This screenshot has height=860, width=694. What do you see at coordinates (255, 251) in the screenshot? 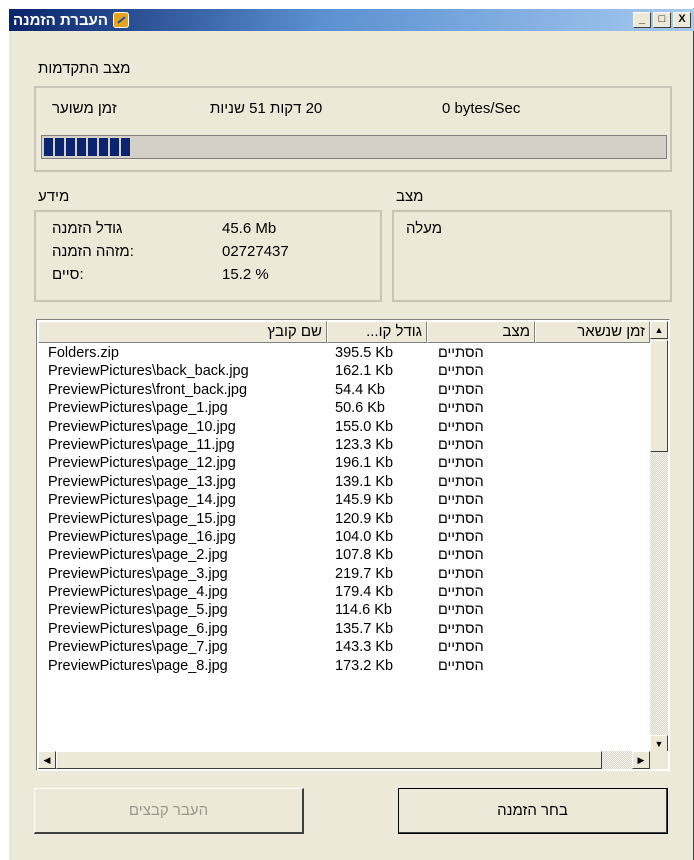
I see `order-id-value: 02727437` at bounding box center [255, 251].